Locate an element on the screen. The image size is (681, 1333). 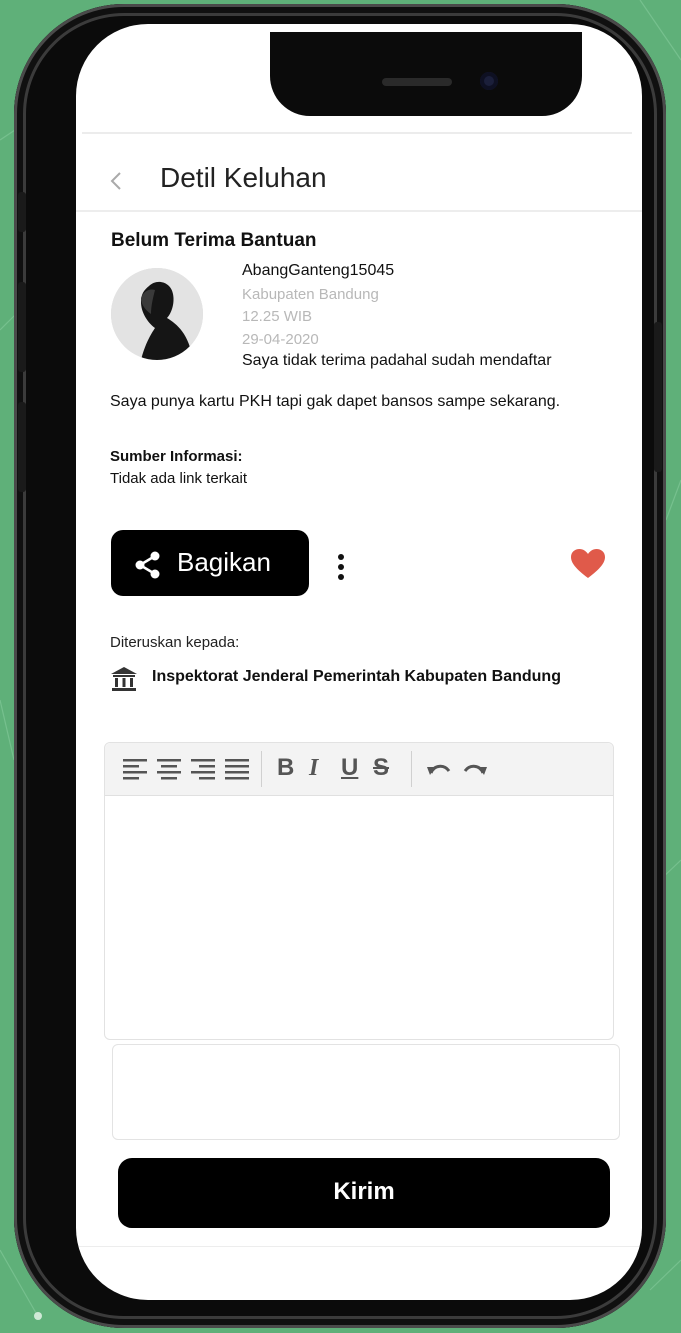
submit-button: Kirim is located at coordinates (364, 1193).